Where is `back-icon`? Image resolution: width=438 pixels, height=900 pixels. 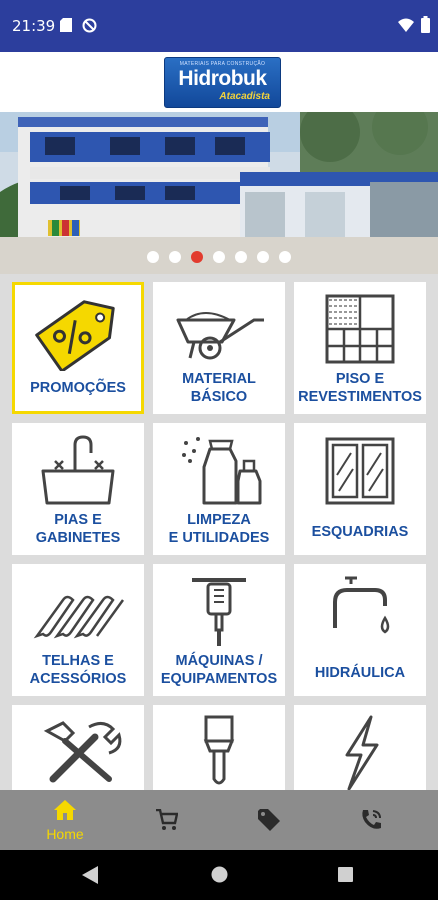
back-icon is located at coordinates (90, 877).